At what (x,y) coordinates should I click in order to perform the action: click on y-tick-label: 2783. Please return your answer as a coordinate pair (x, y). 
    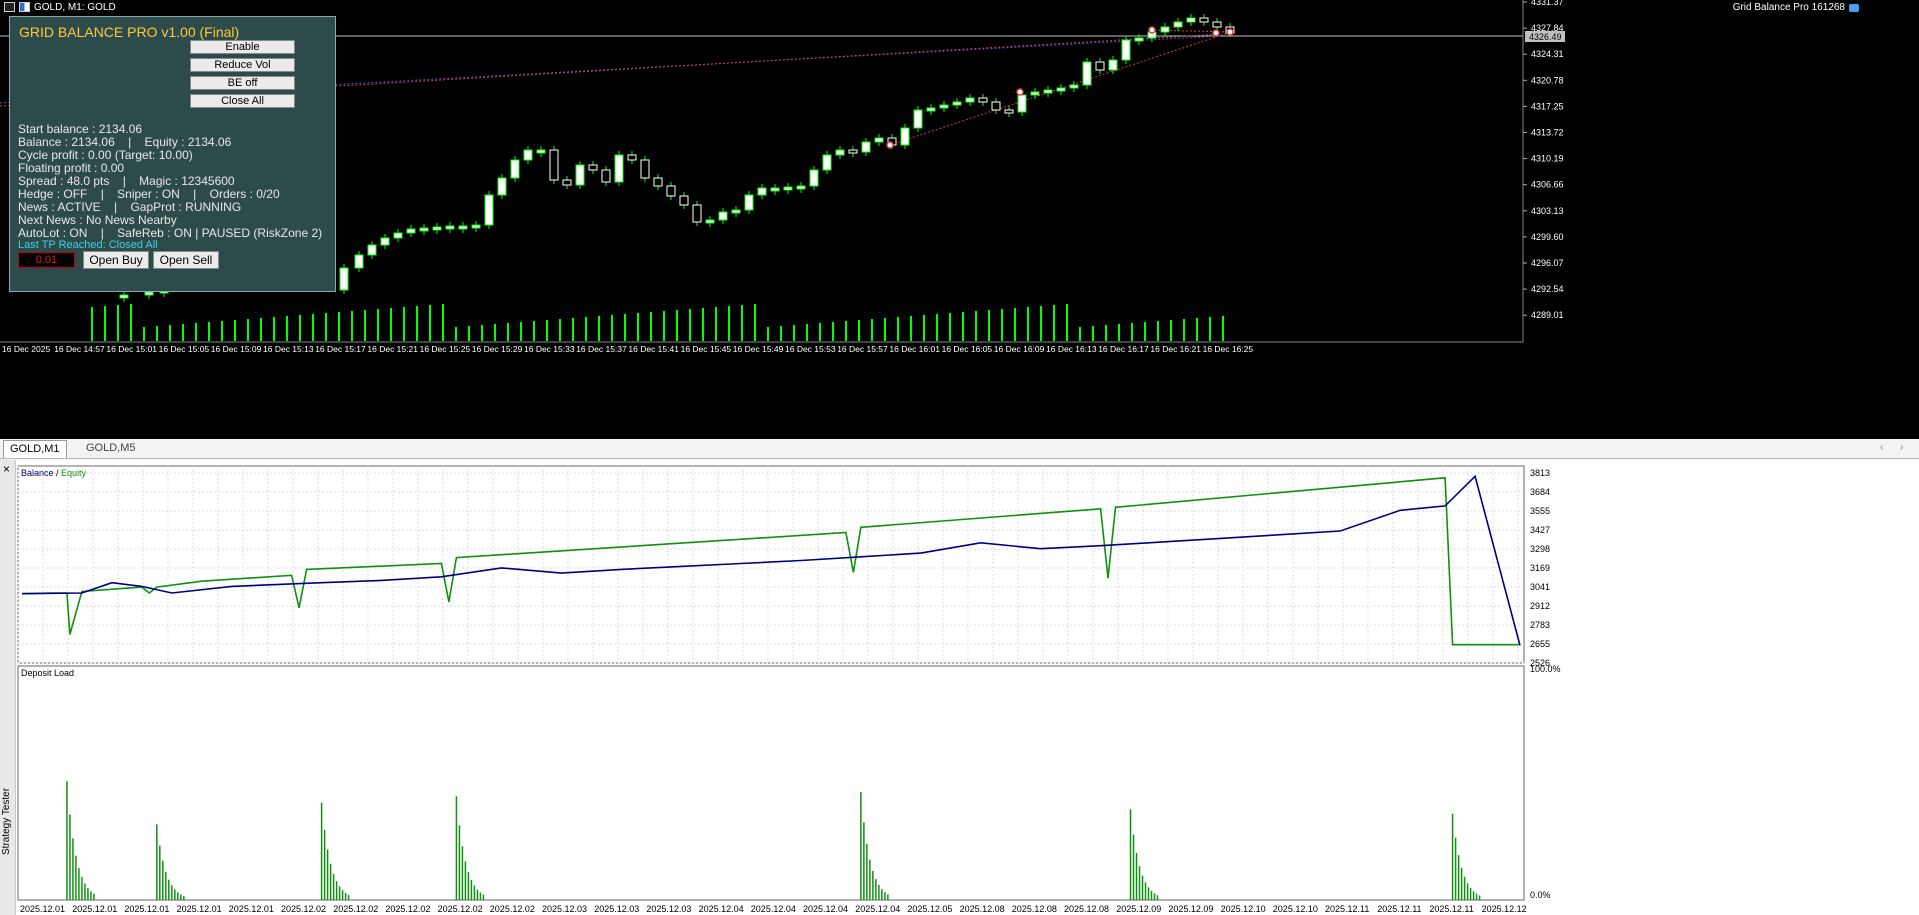
    Looking at the image, I should click on (1540, 625).